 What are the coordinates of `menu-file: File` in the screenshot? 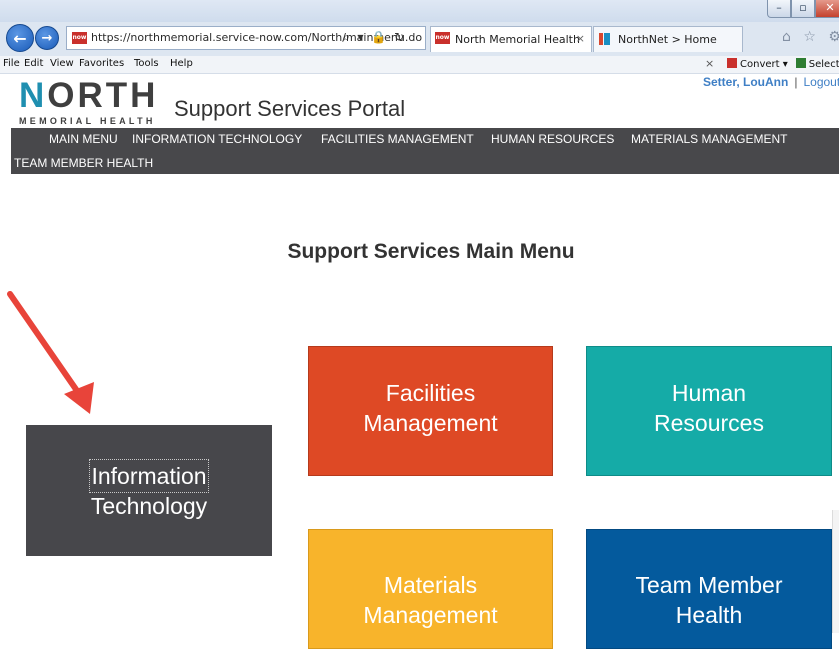 It's located at (11, 63).